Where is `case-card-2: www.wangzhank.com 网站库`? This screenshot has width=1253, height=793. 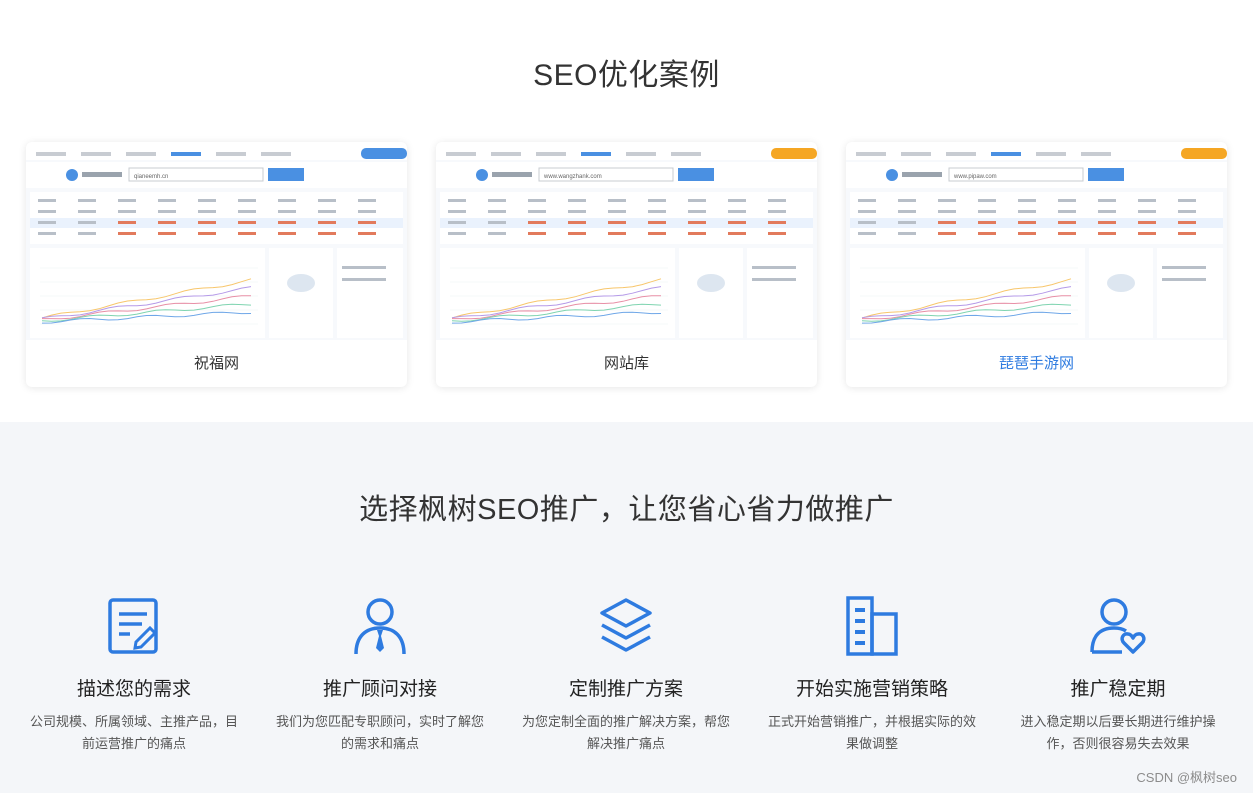
case-card-2: www.wangzhank.com 网站库 is located at coordinates (626, 264).